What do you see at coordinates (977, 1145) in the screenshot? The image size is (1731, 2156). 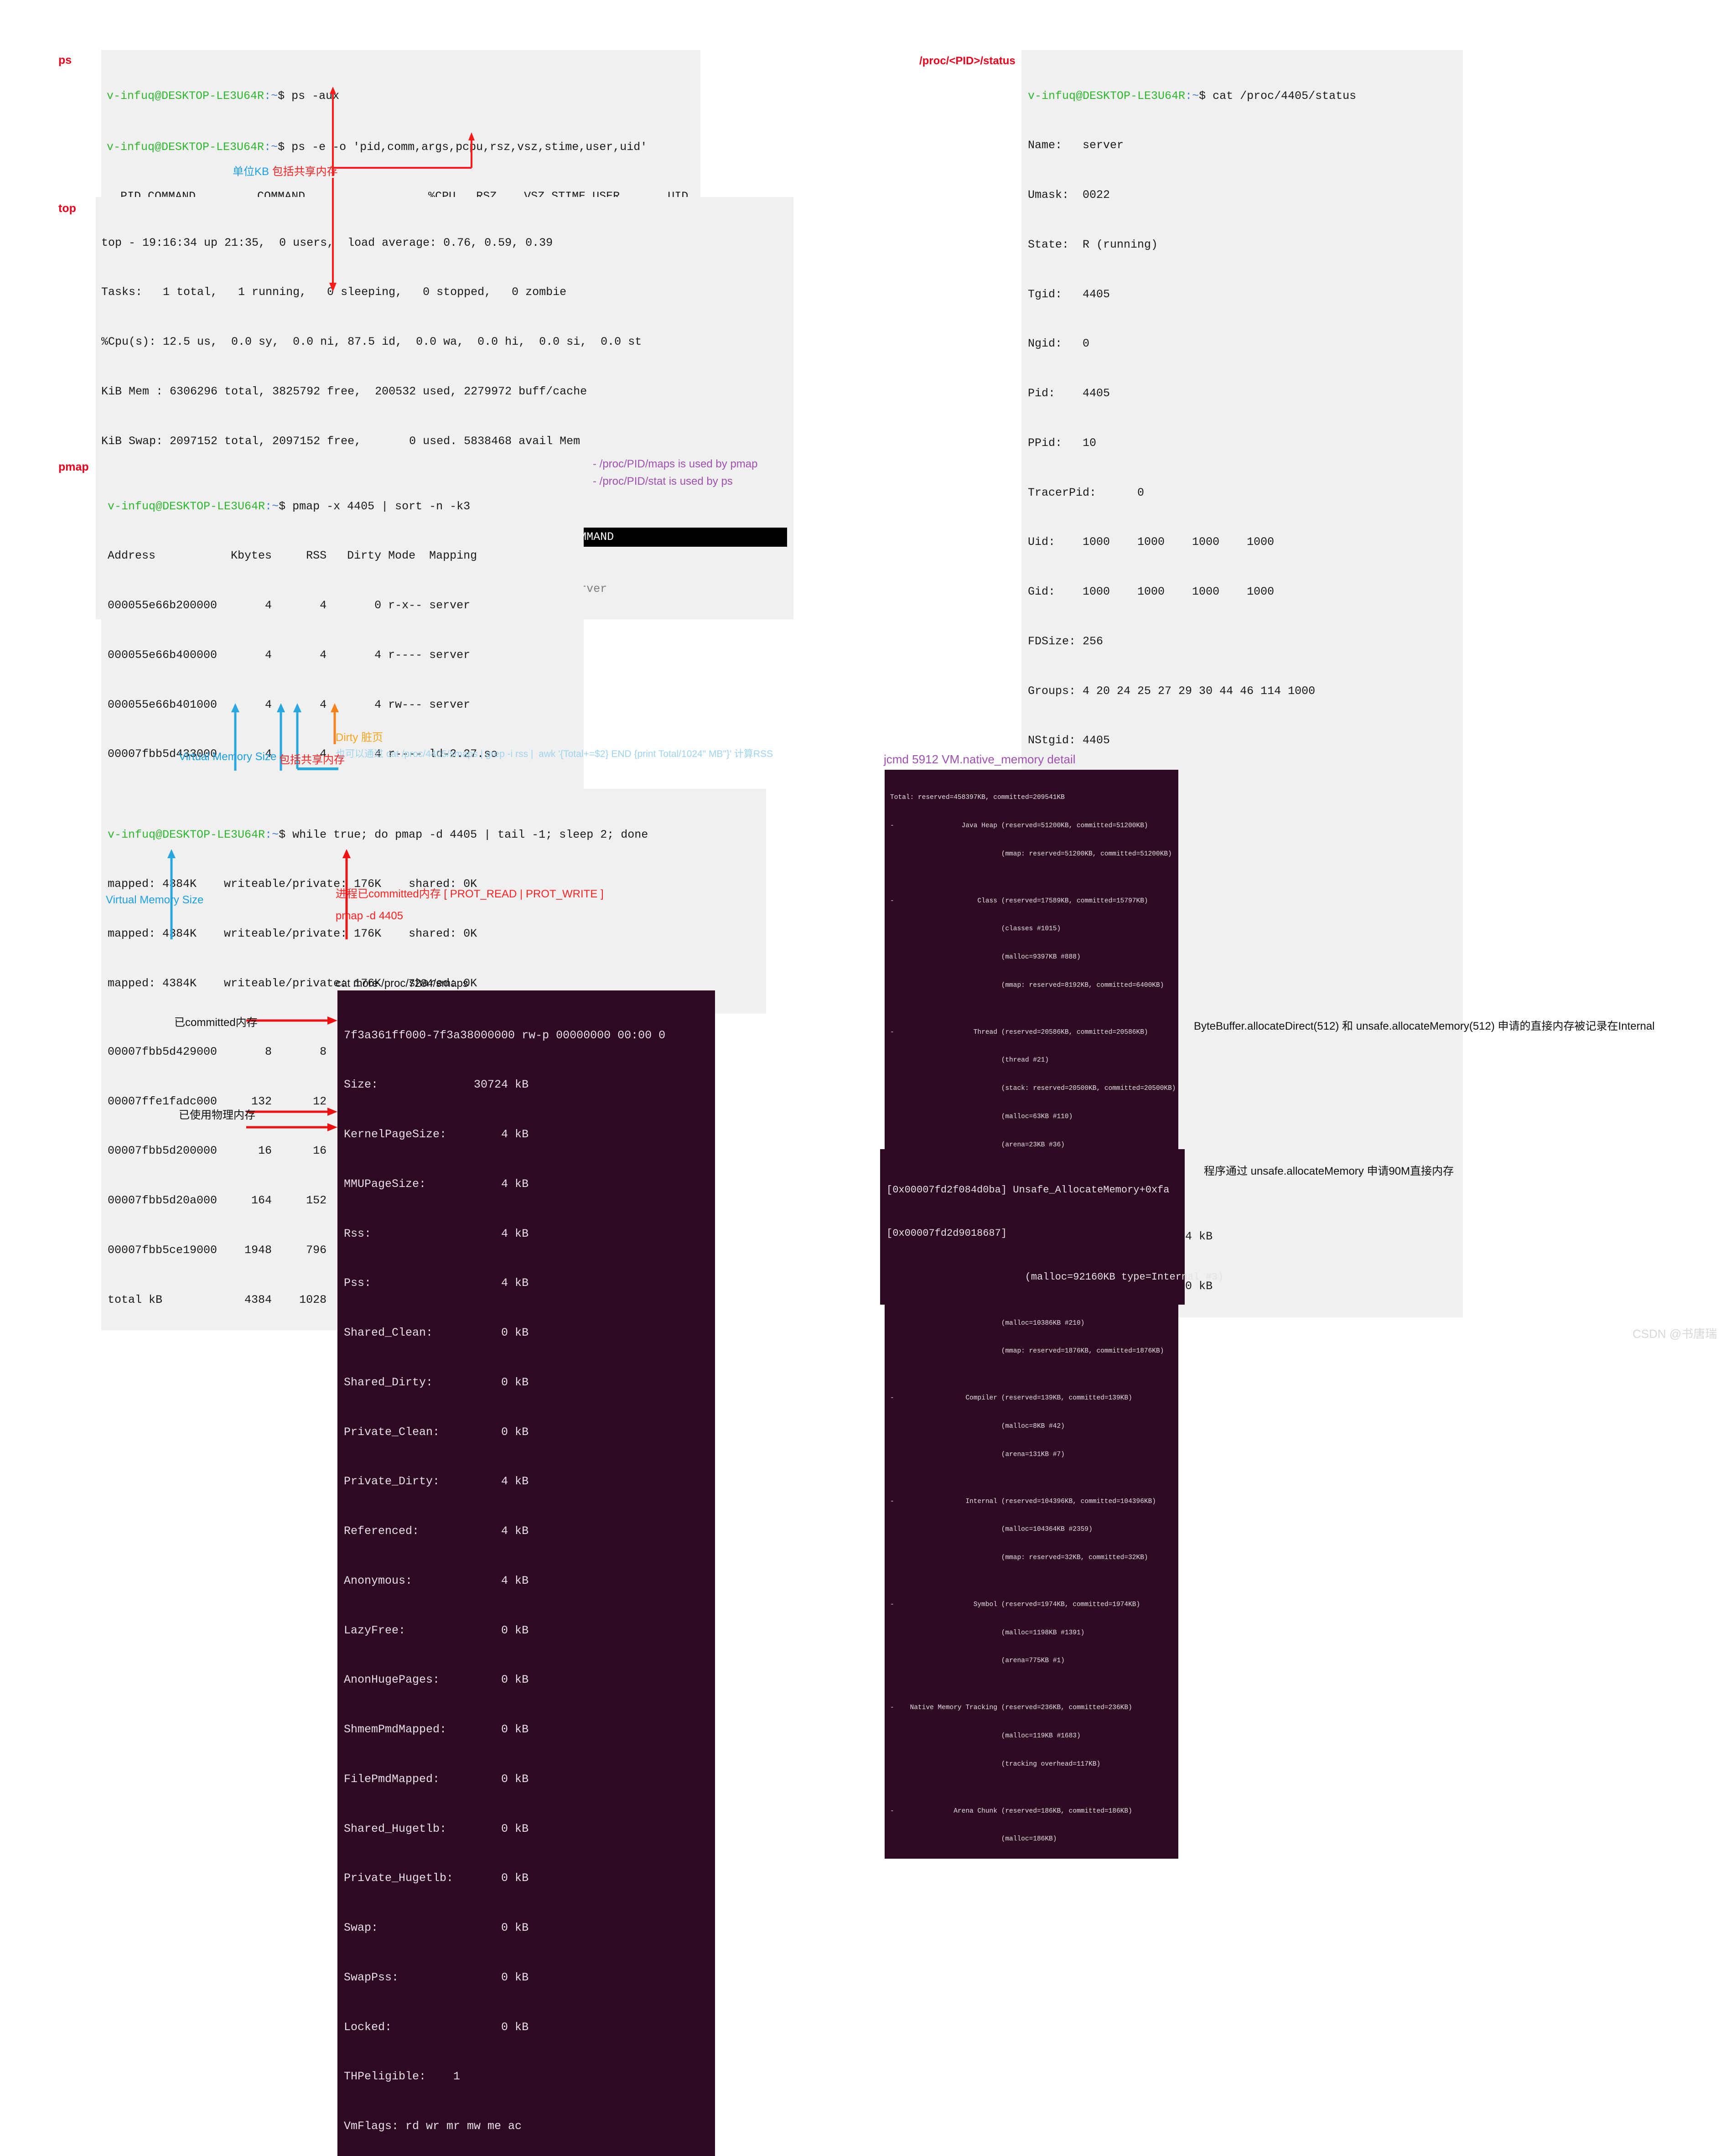 I see `nmt-line: (arena=23KB #36)` at bounding box center [977, 1145].